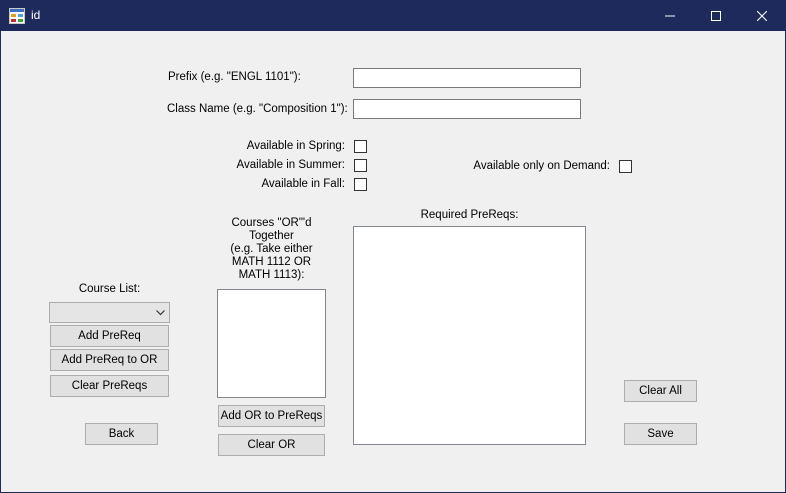 This screenshot has height=493, width=786. I want to click on summer-label: Available in Summer:, so click(290, 165).